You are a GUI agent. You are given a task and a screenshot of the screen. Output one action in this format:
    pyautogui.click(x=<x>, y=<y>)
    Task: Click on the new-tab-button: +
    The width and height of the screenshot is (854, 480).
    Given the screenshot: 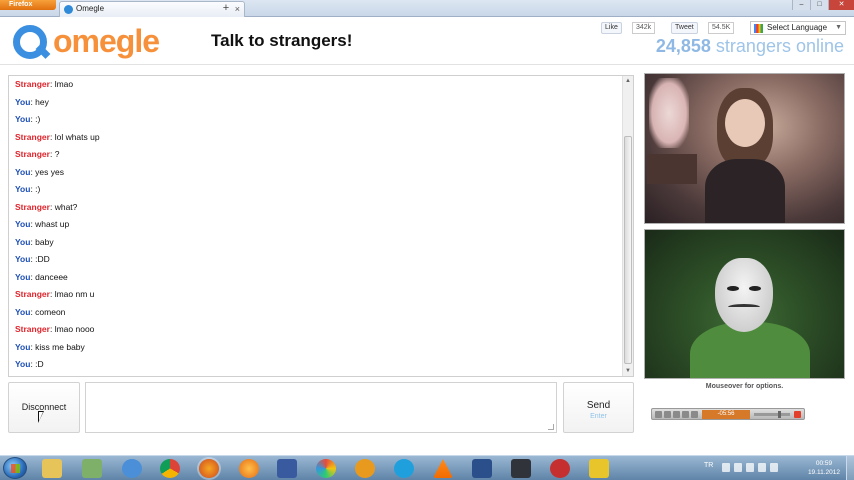 What is the action you would take?
    pyautogui.click(x=226, y=8)
    